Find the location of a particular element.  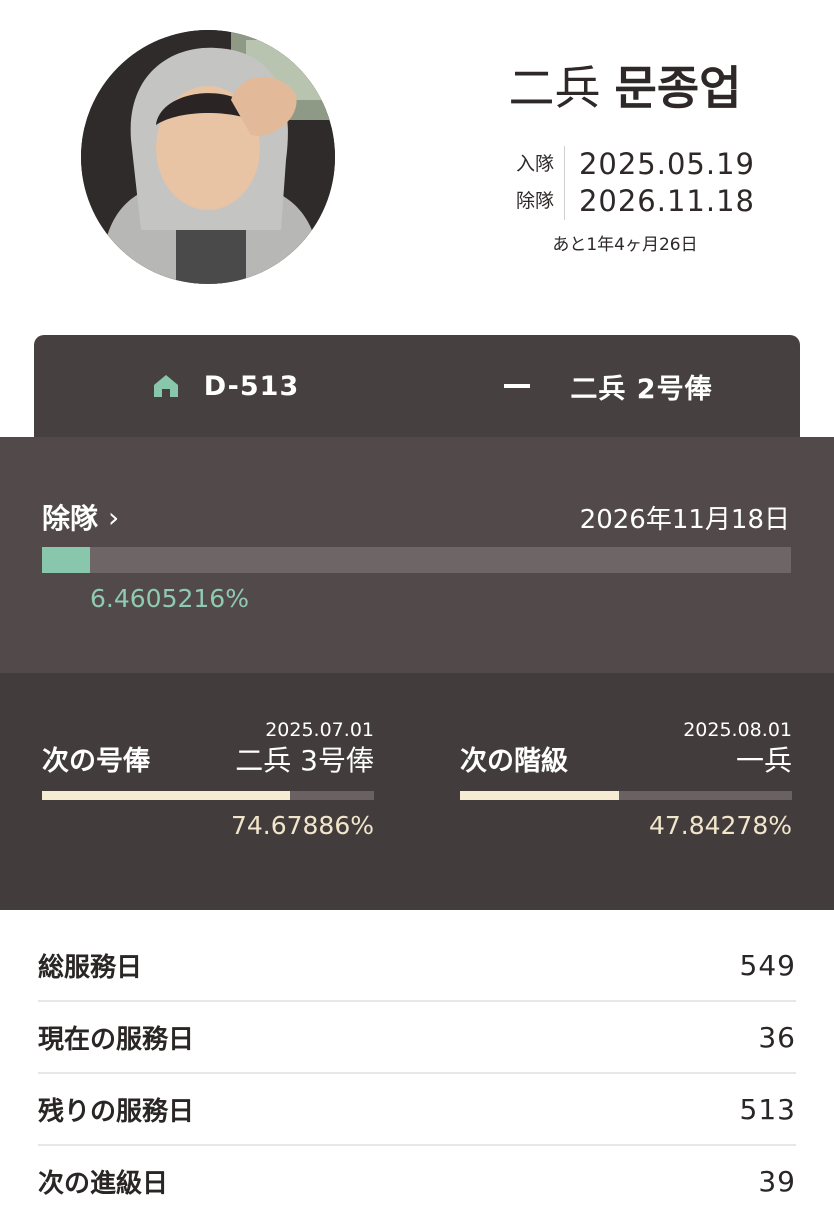

stat-label: 残りの服務日 is located at coordinates (116, 1111).